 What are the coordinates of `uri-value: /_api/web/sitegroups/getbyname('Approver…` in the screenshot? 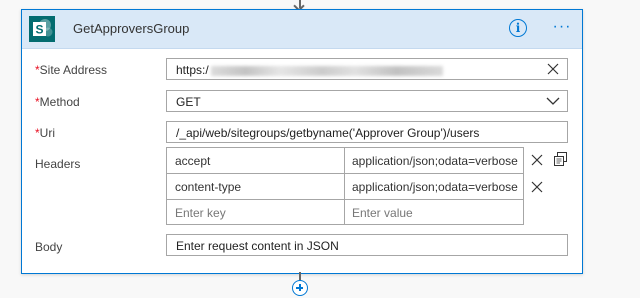 It's located at (328, 133).